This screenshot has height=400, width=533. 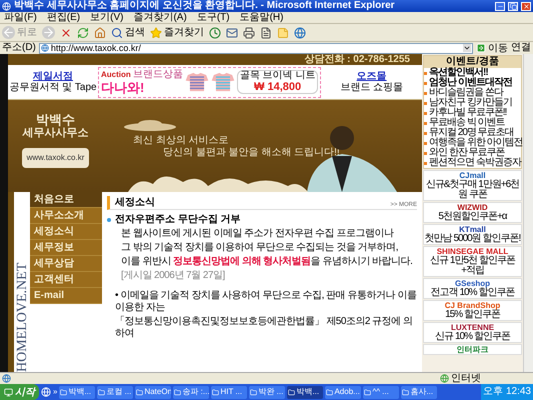 What do you see at coordinates (66, 216) in the screenshot?
I see `nav-item: 사무소소개` at bounding box center [66, 216].